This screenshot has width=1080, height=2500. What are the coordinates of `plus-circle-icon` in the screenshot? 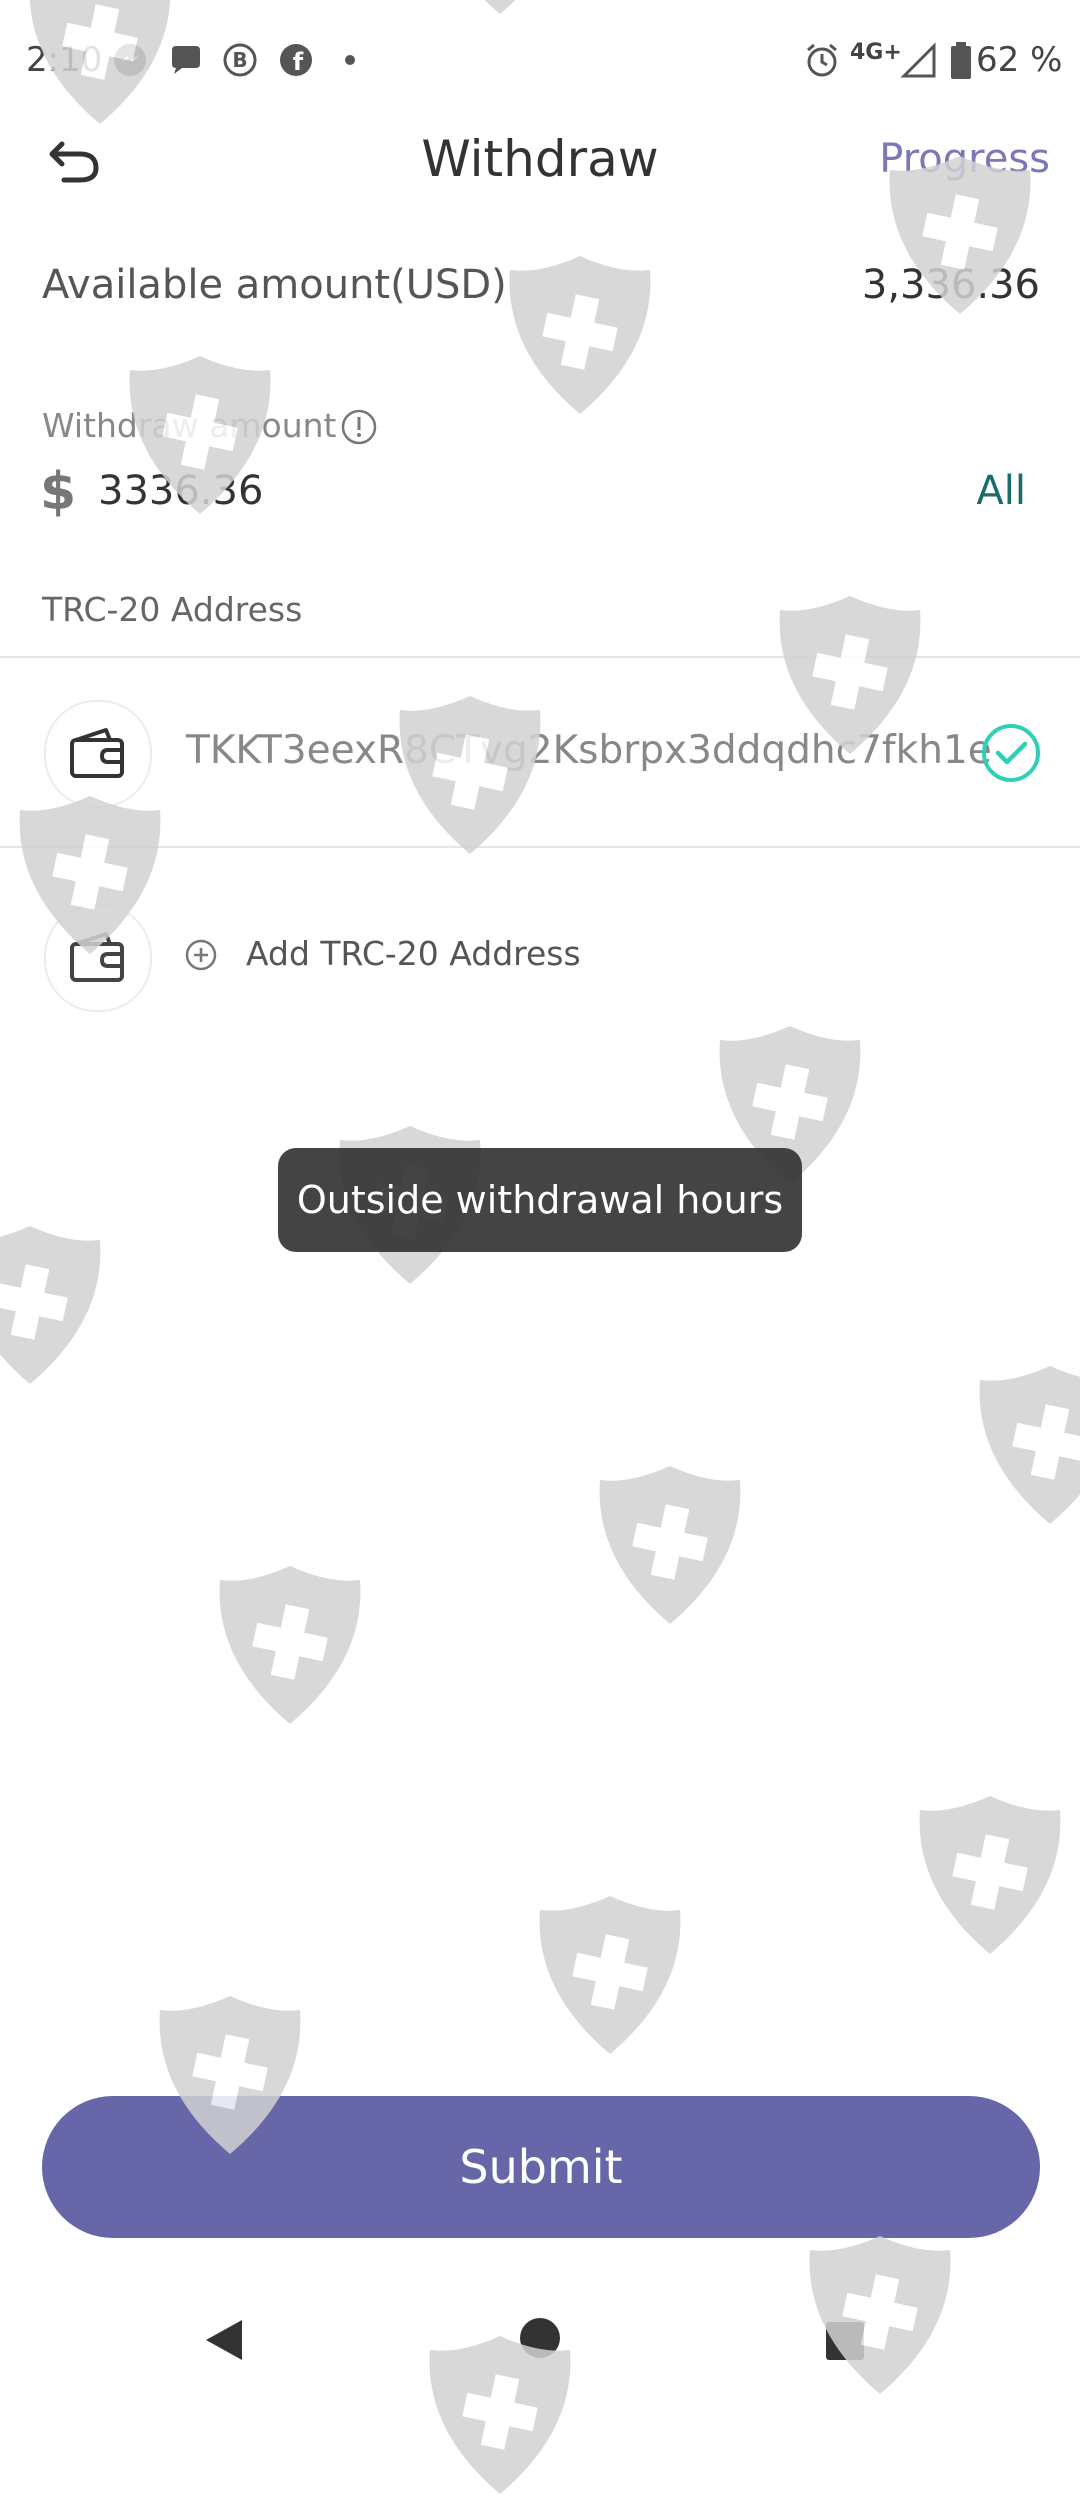 It's located at (201, 955).